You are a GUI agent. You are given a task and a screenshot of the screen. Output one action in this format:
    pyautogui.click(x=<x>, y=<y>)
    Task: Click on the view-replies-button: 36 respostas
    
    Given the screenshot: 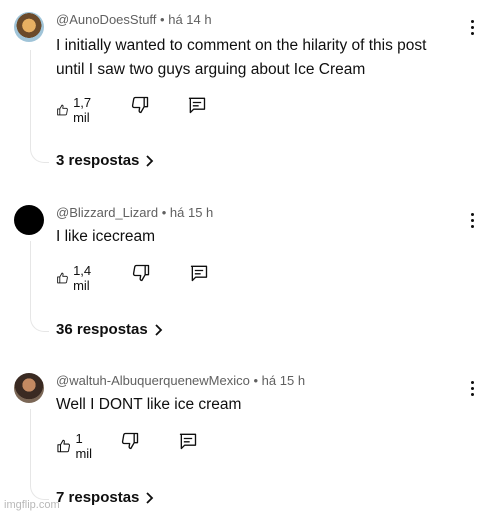 What is the action you would take?
    pyautogui.click(x=110, y=329)
    